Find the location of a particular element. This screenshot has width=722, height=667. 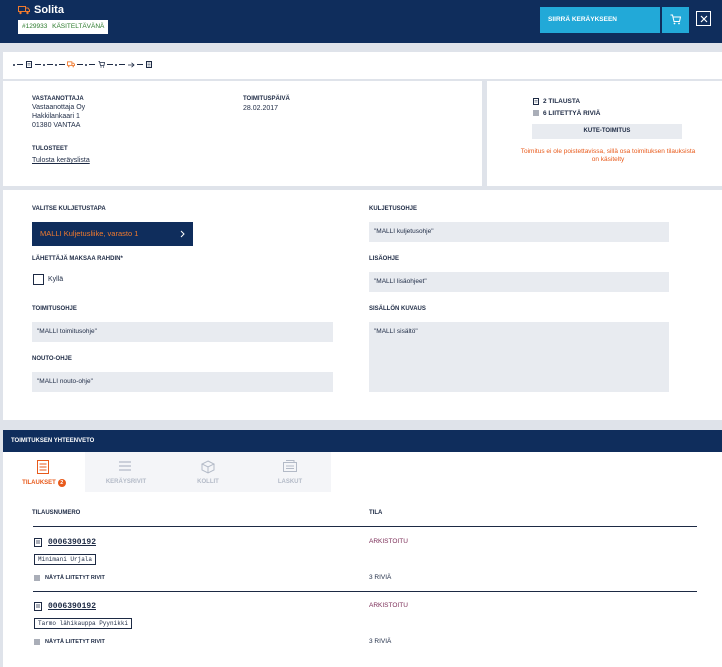

close-button is located at coordinates (703, 18).